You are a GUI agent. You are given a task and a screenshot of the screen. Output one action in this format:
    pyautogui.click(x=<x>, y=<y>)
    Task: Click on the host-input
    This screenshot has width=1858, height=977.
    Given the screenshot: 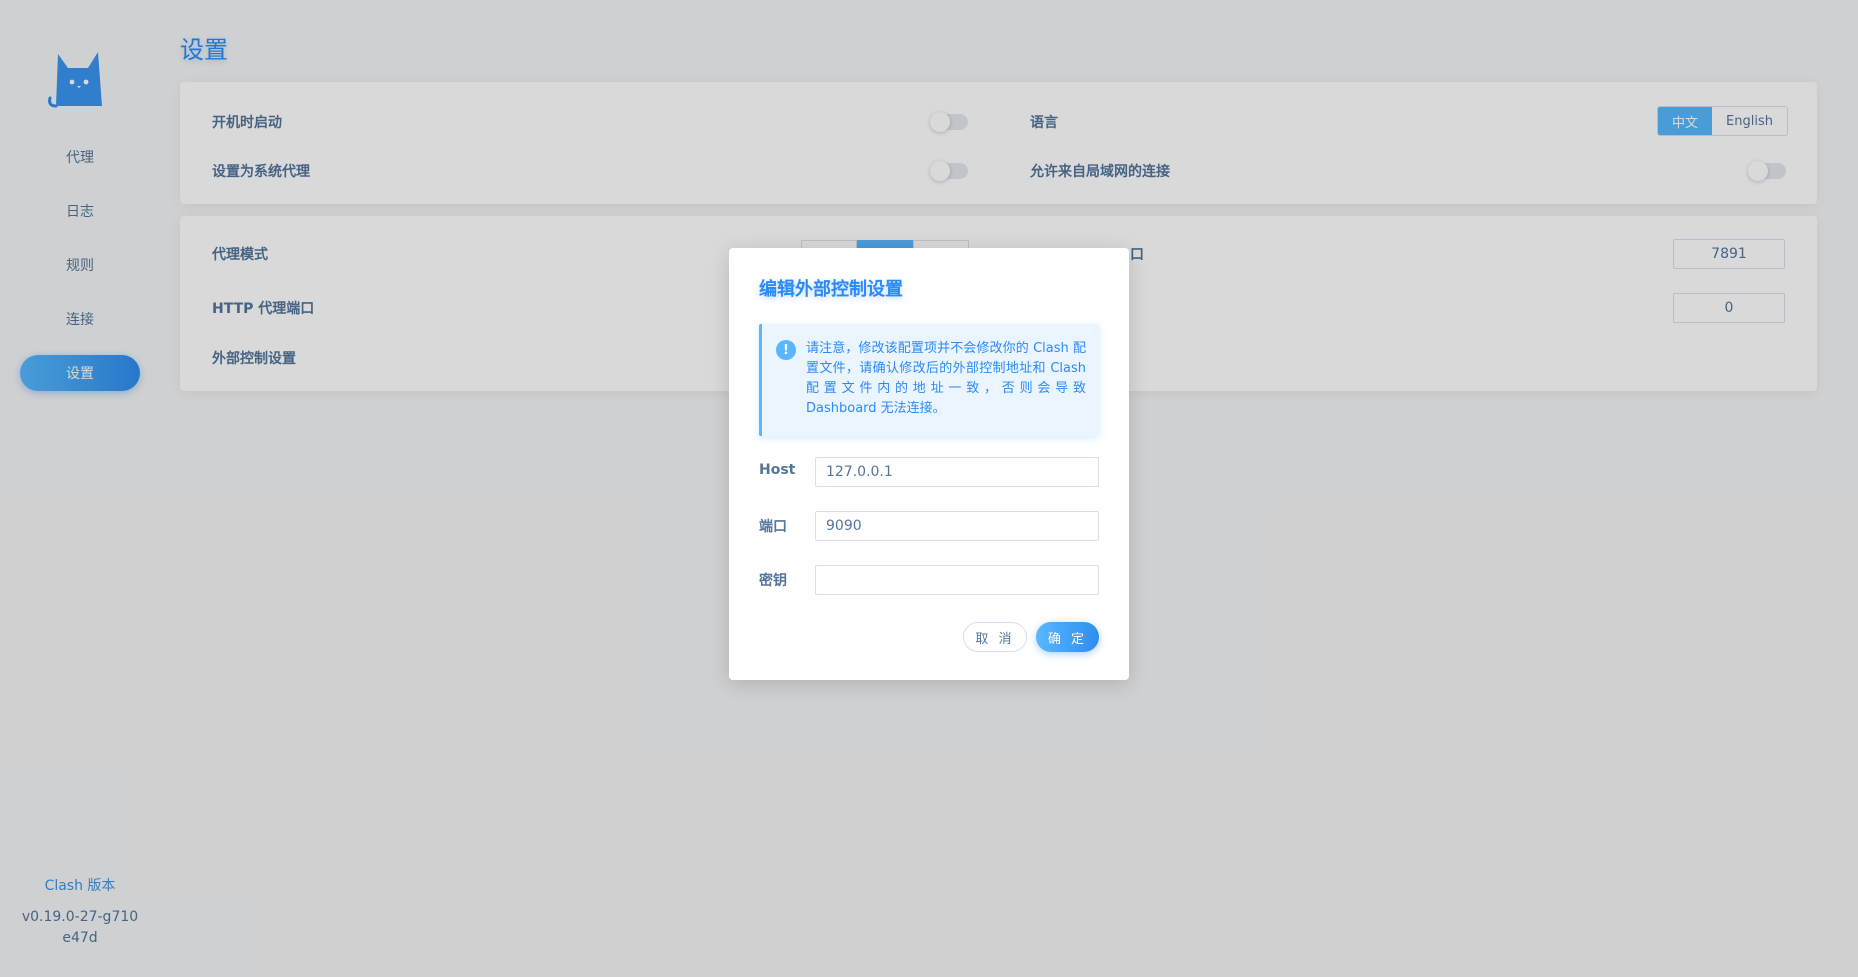 What is the action you would take?
    pyautogui.click(x=957, y=472)
    